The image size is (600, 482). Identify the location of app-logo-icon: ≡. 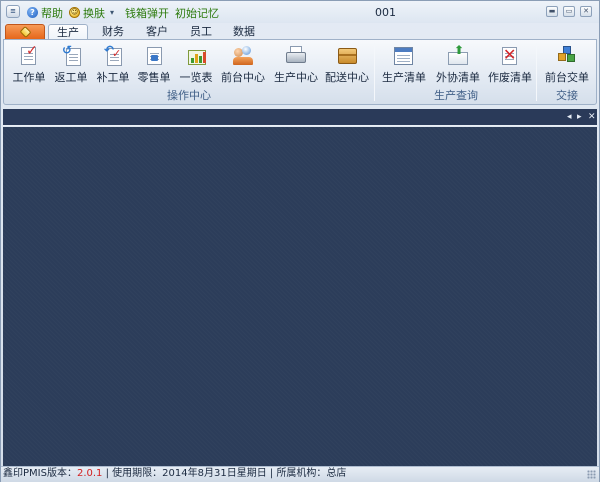
(13, 11).